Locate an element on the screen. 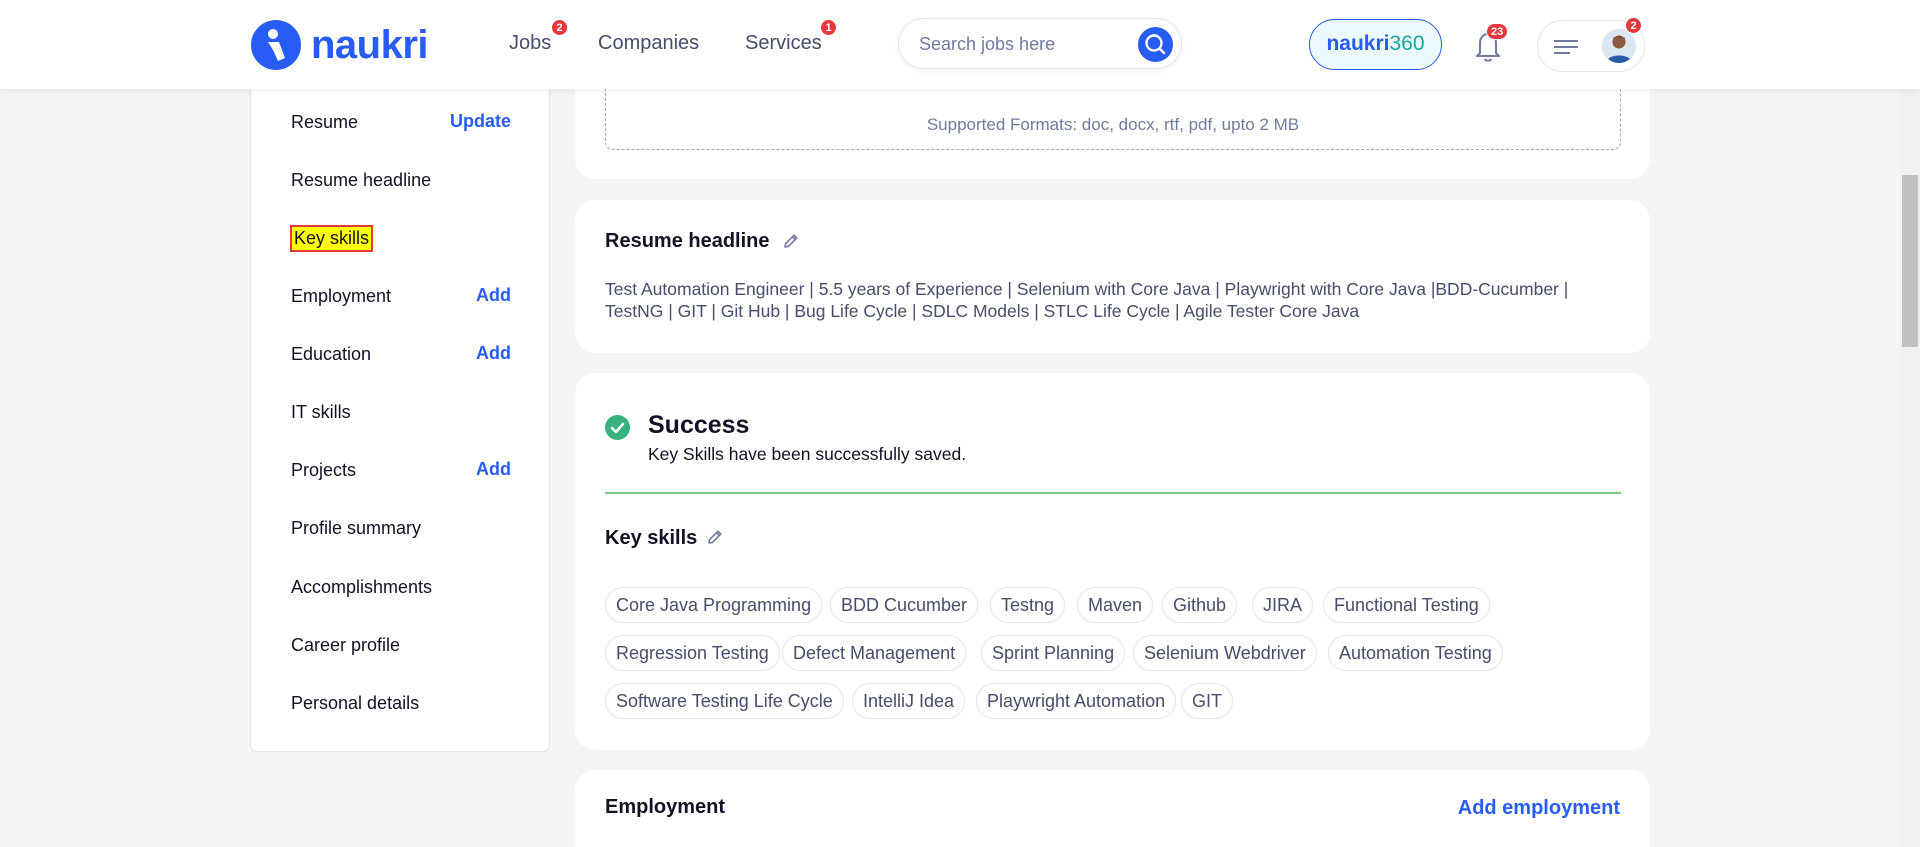 The image size is (1920, 847). key-skills-title: Key skills is located at coordinates (651, 538).